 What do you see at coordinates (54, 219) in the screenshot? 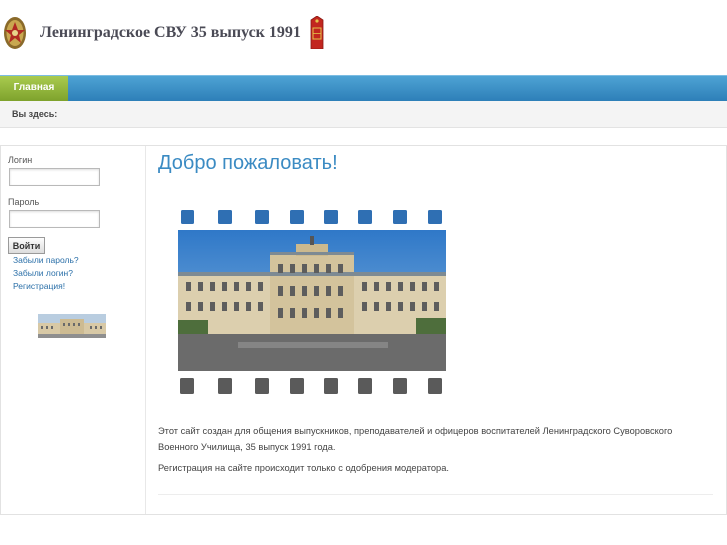
I see `password-input` at bounding box center [54, 219].